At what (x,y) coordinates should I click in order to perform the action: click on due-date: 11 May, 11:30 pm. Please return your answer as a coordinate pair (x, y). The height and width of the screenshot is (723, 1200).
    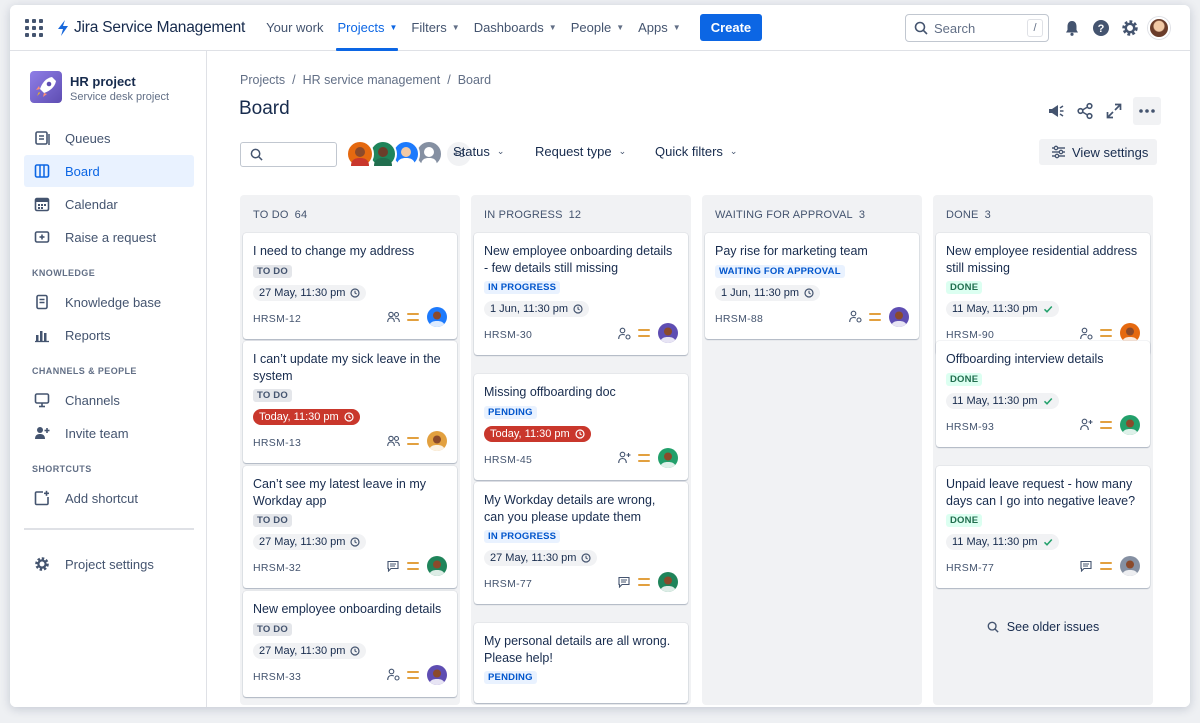
    Looking at the image, I should click on (995, 542).